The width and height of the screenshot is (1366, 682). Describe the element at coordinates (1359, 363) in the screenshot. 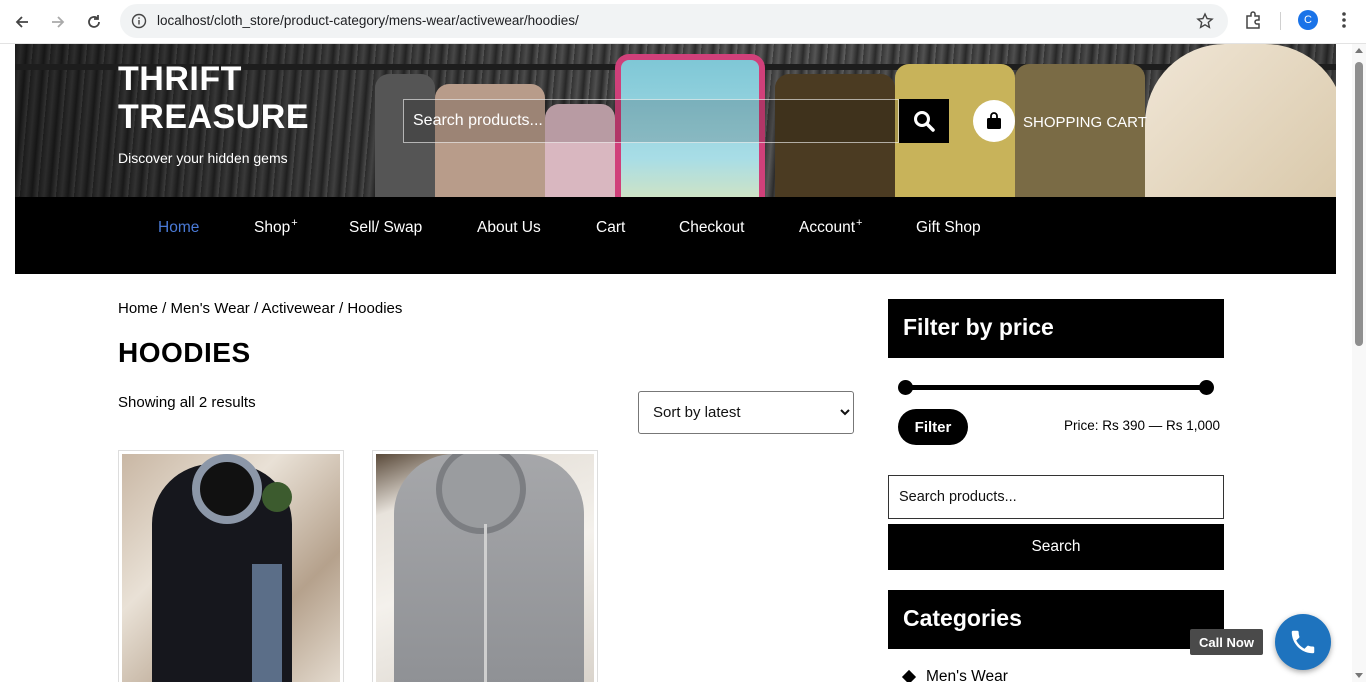

I see `page-scrollbar` at that location.